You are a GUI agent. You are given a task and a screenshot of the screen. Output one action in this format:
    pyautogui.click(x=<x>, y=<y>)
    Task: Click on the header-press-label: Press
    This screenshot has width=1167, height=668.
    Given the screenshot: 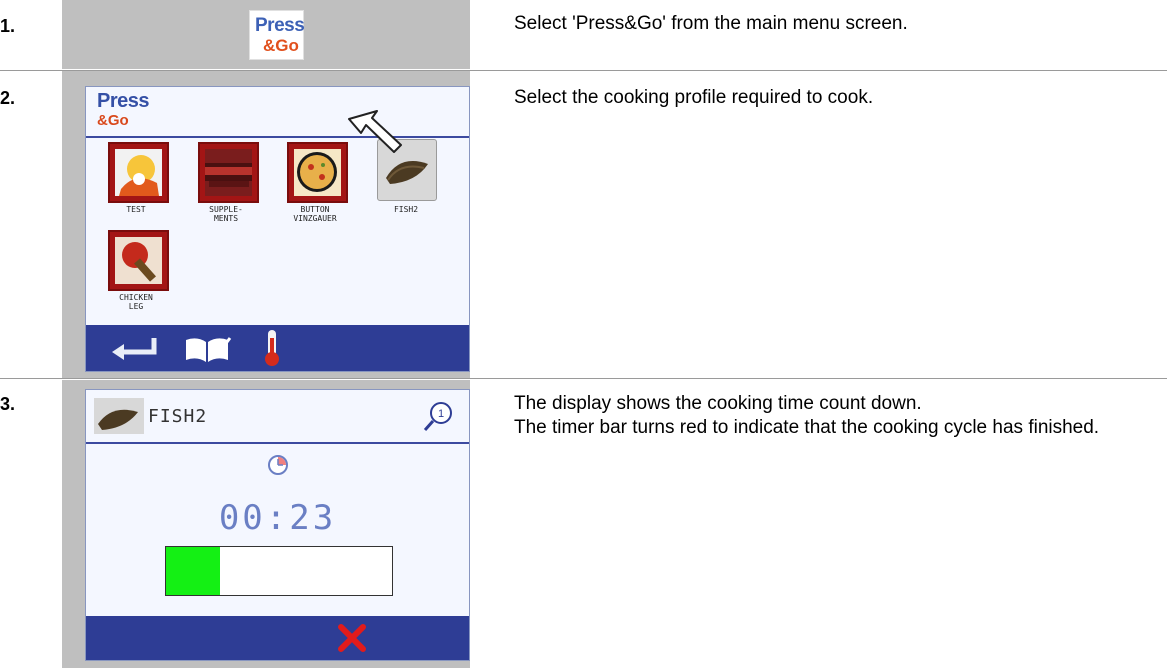 What is the action you would take?
    pyautogui.click(x=123, y=101)
    